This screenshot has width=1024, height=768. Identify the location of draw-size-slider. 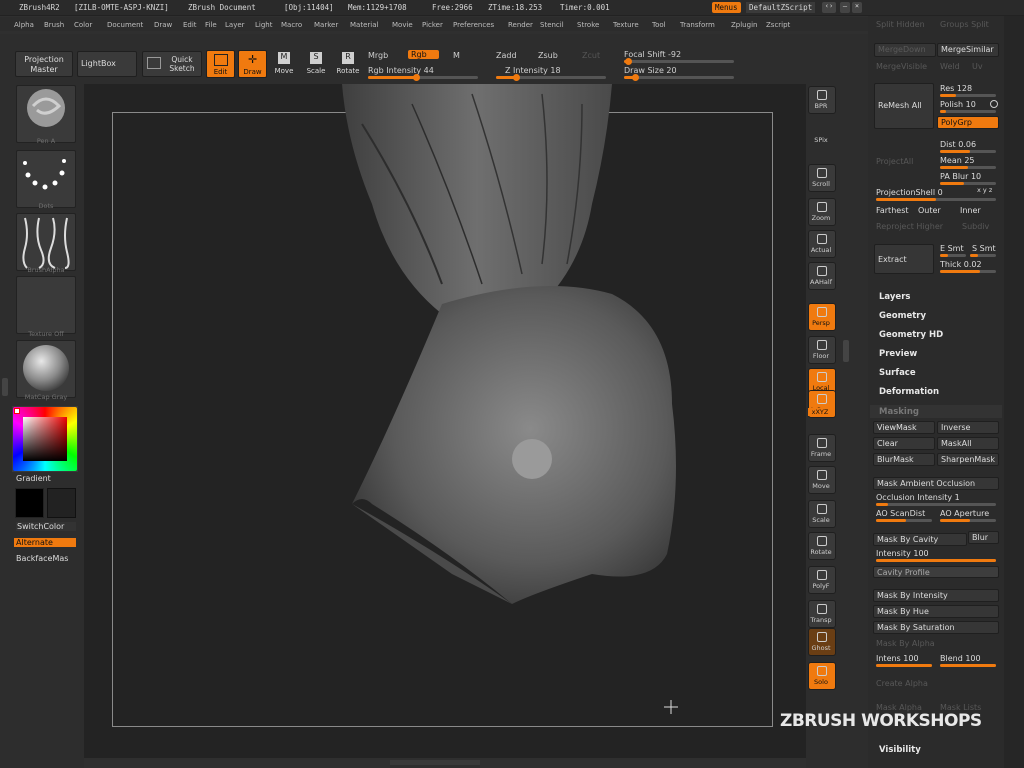
(679, 77).